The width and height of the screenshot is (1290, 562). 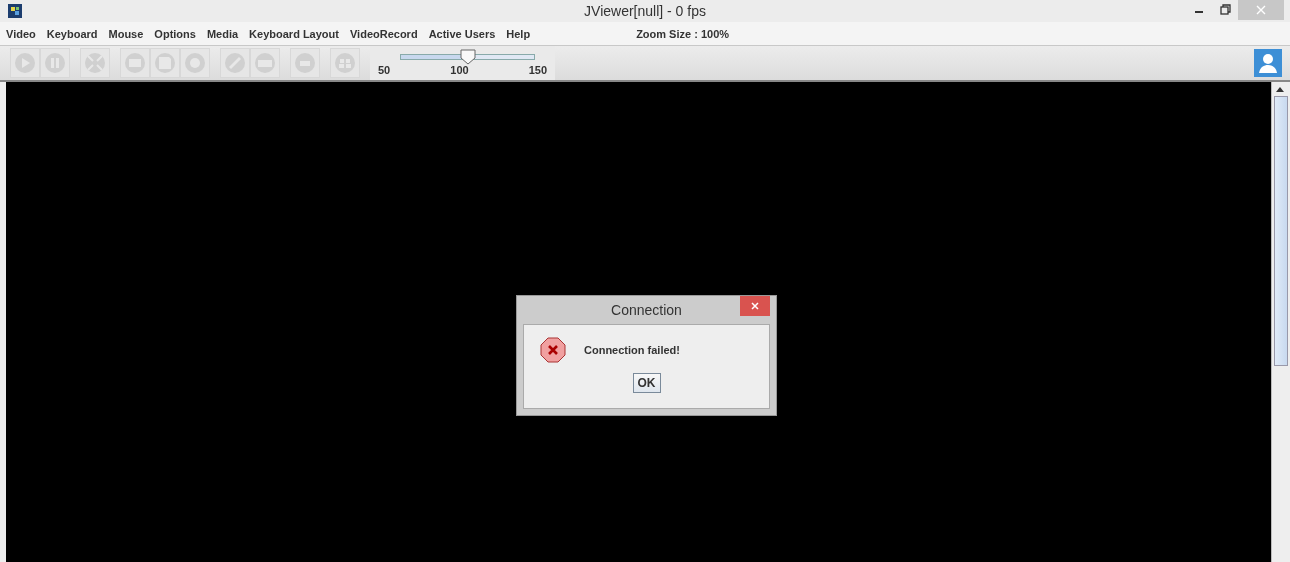 What do you see at coordinates (553, 350) in the screenshot?
I see `error-icon` at bounding box center [553, 350].